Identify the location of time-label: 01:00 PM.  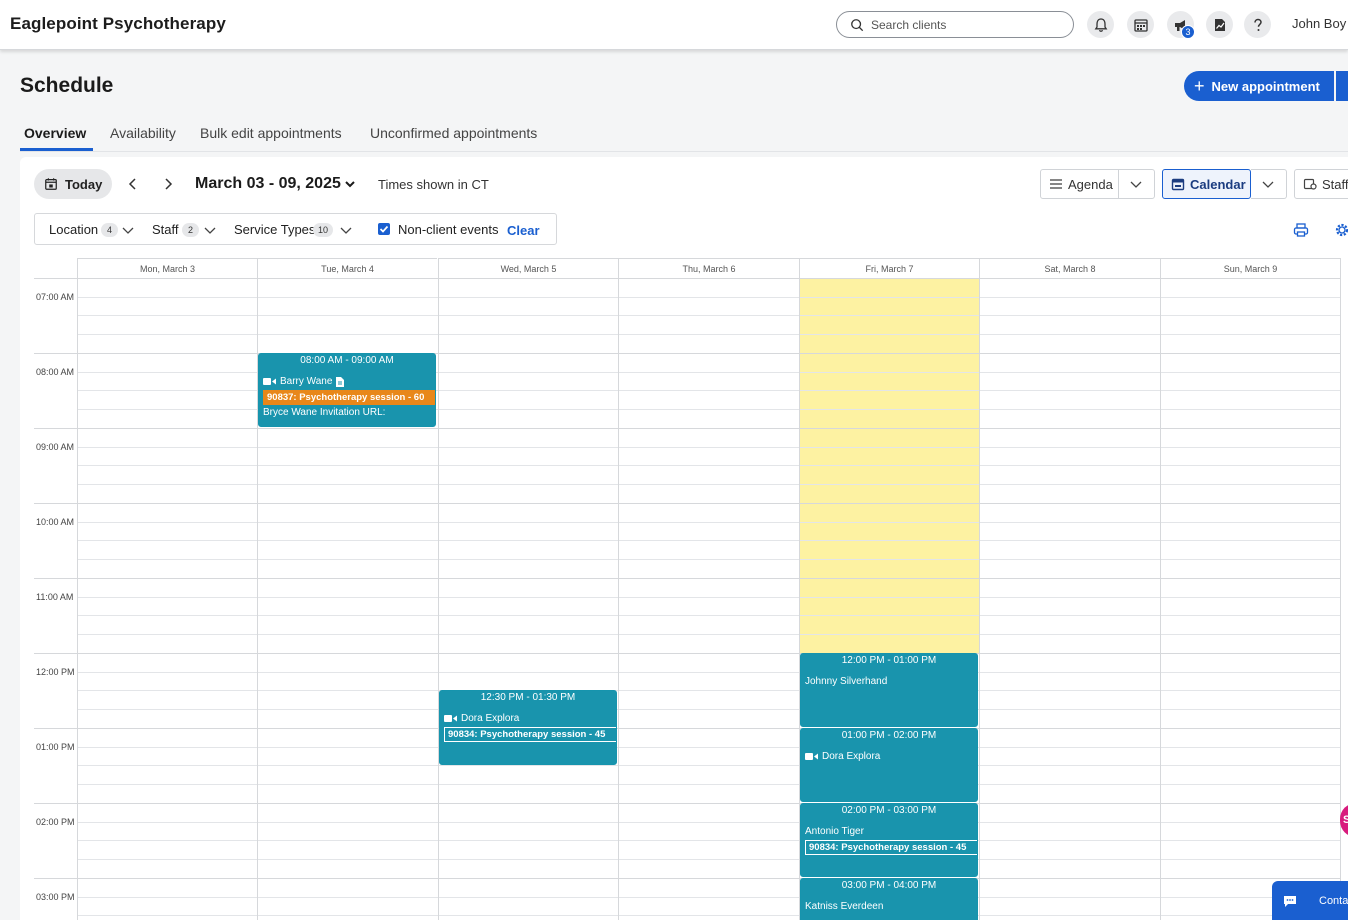
(55, 747).